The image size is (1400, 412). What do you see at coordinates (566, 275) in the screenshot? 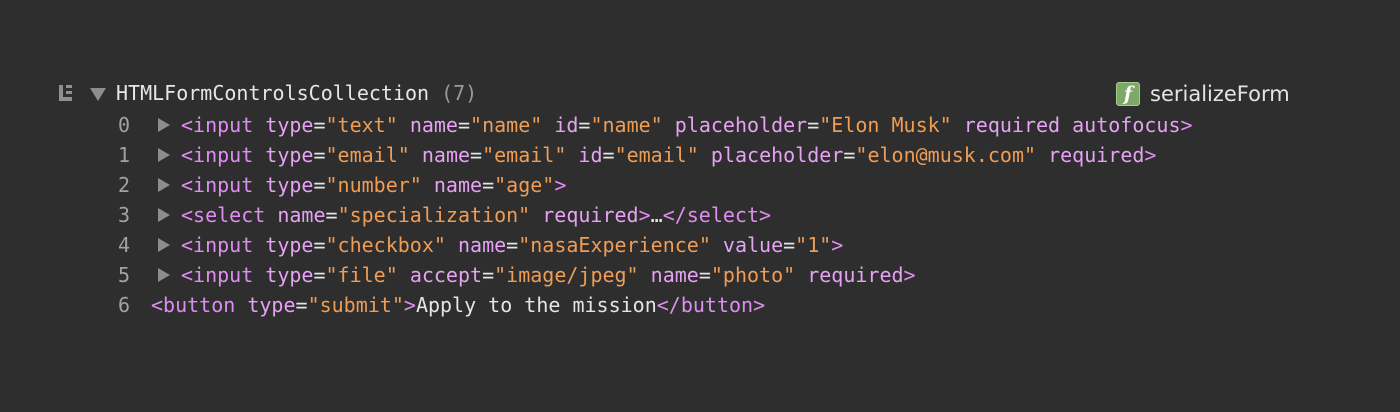
I see `markup-token-val: "image/jpeg"` at bounding box center [566, 275].